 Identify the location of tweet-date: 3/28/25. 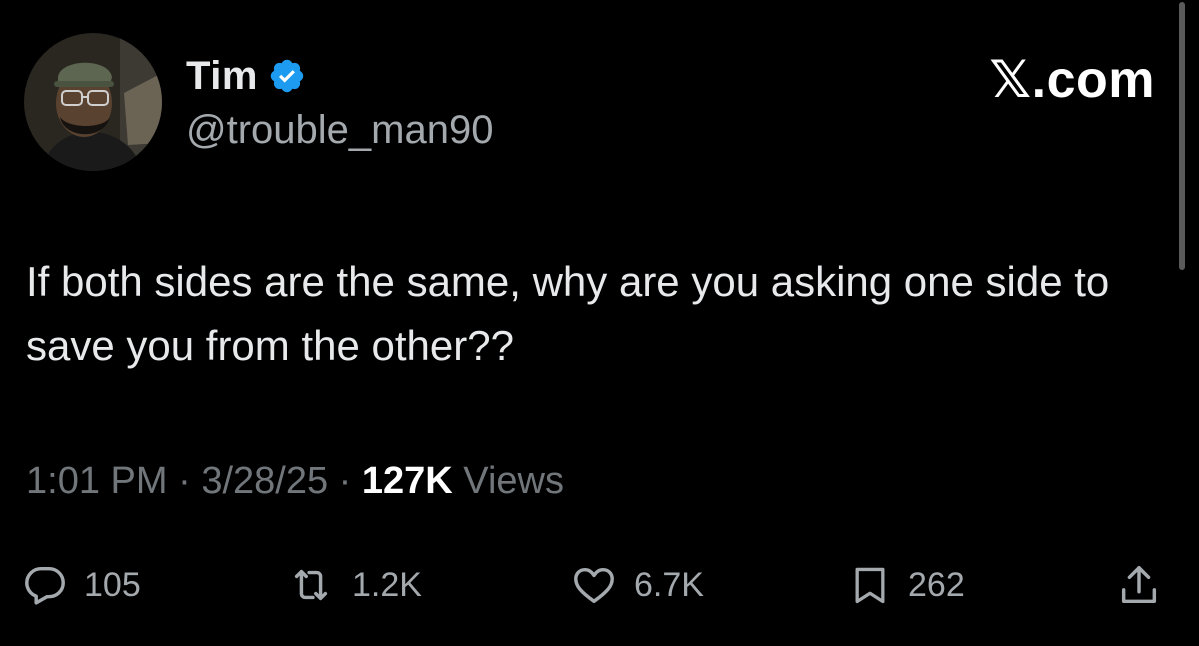
(264, 481).